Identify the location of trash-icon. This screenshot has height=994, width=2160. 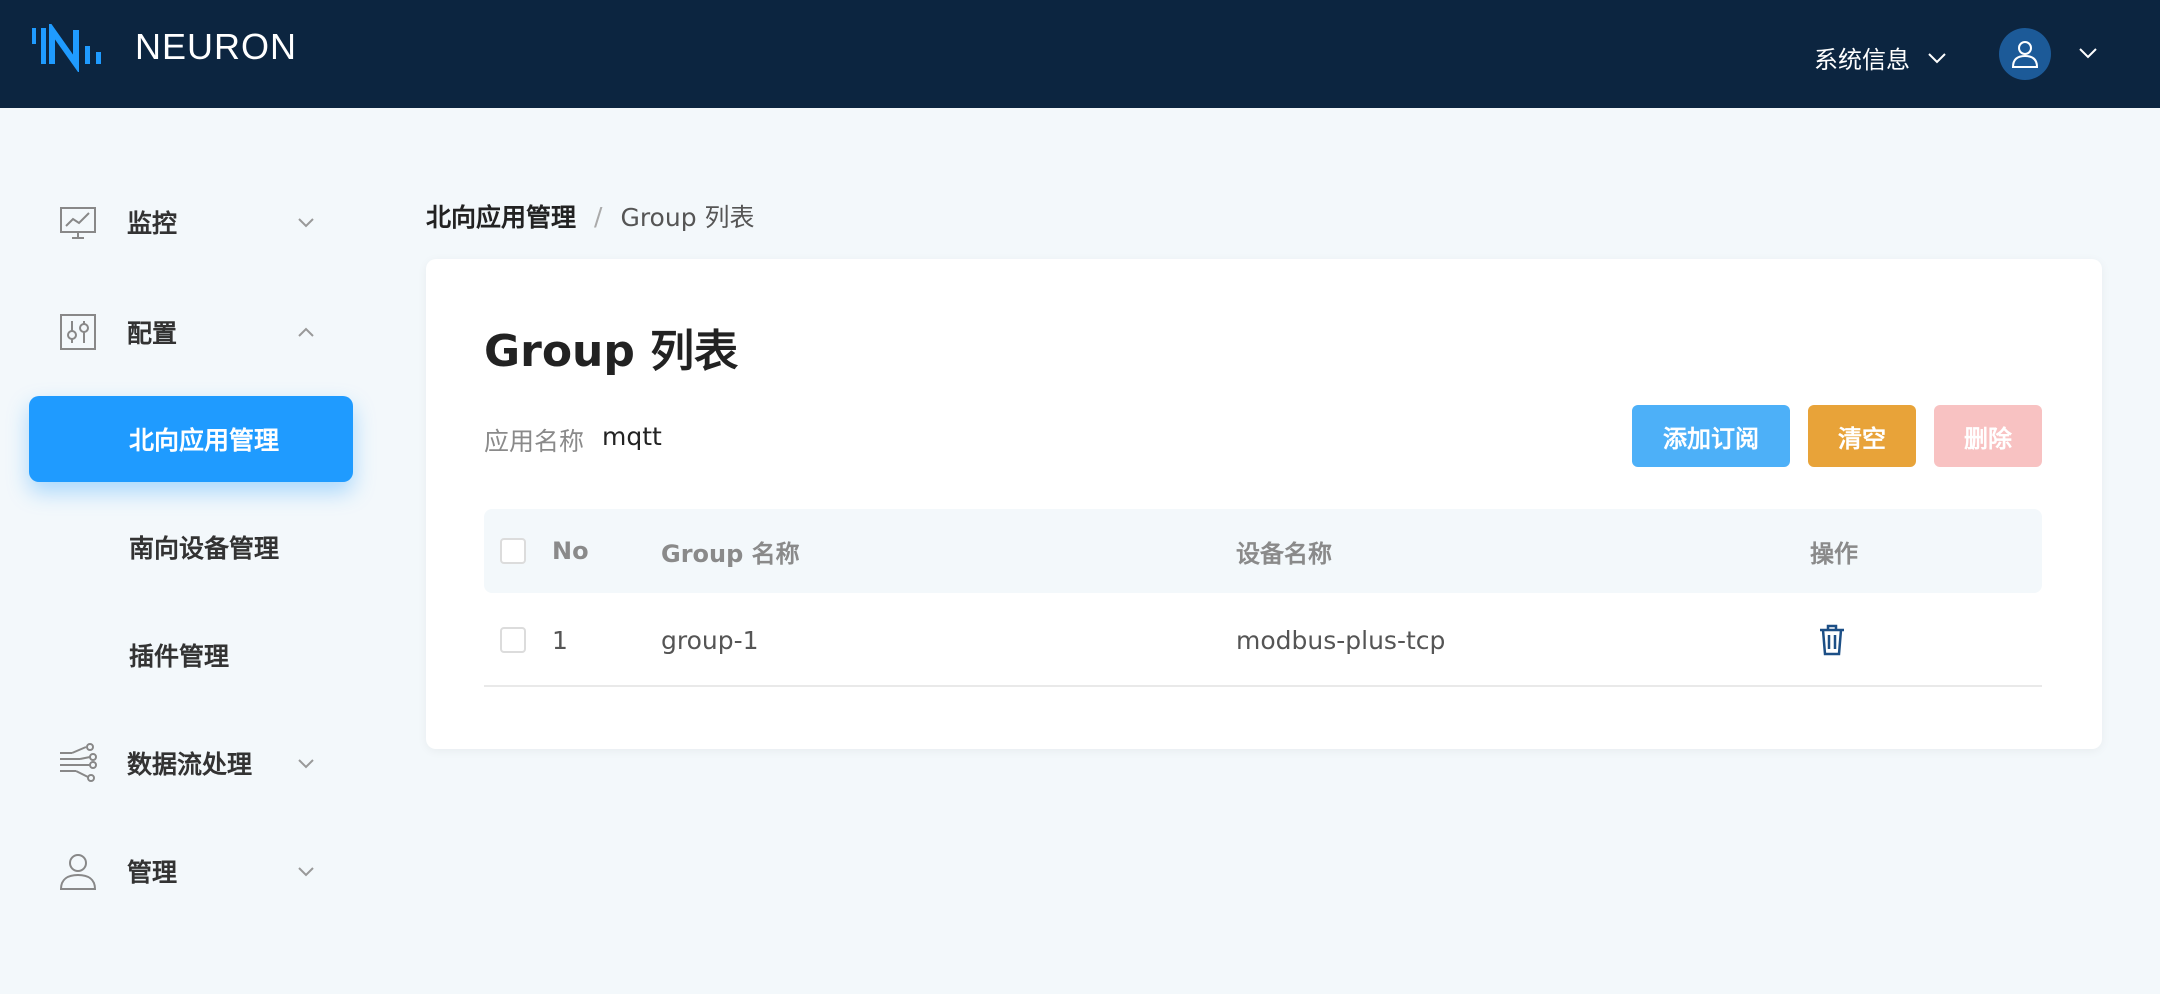
(1832, 640).